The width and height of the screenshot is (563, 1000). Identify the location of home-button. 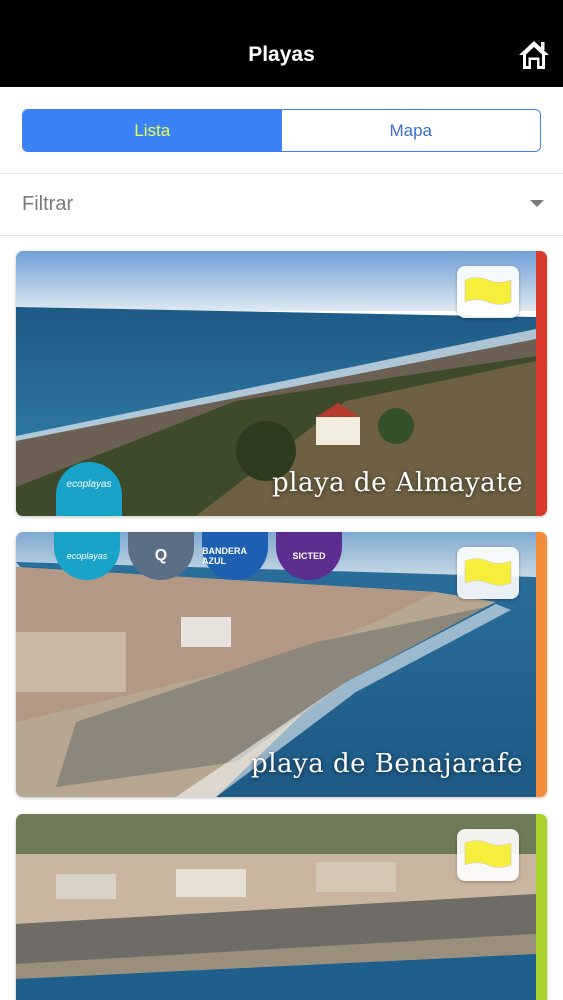
(534, 55).